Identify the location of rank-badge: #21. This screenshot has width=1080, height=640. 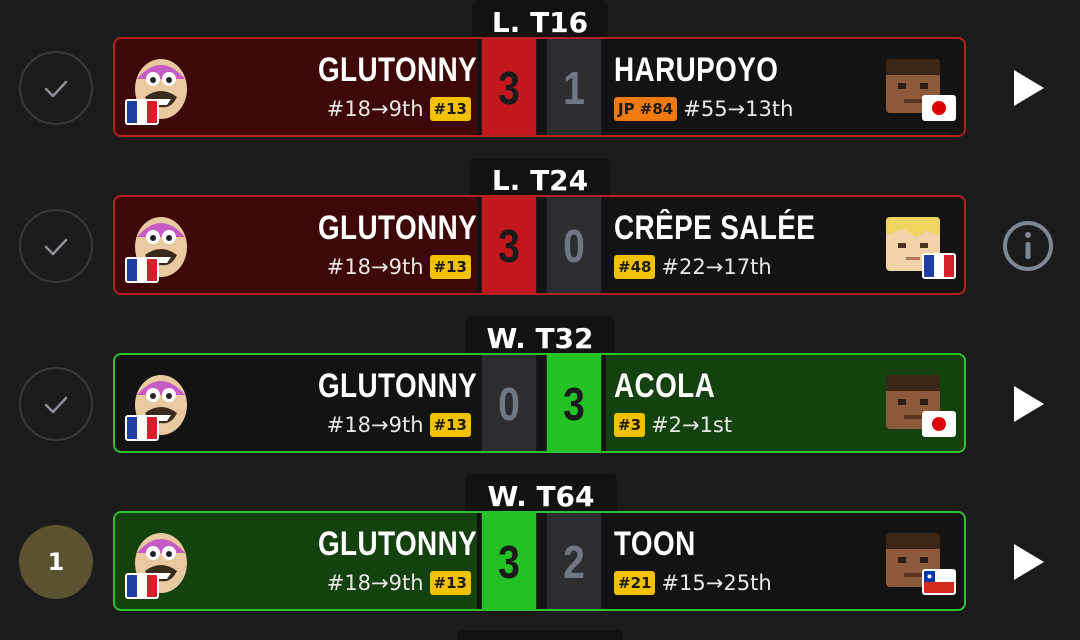
(635, 583).